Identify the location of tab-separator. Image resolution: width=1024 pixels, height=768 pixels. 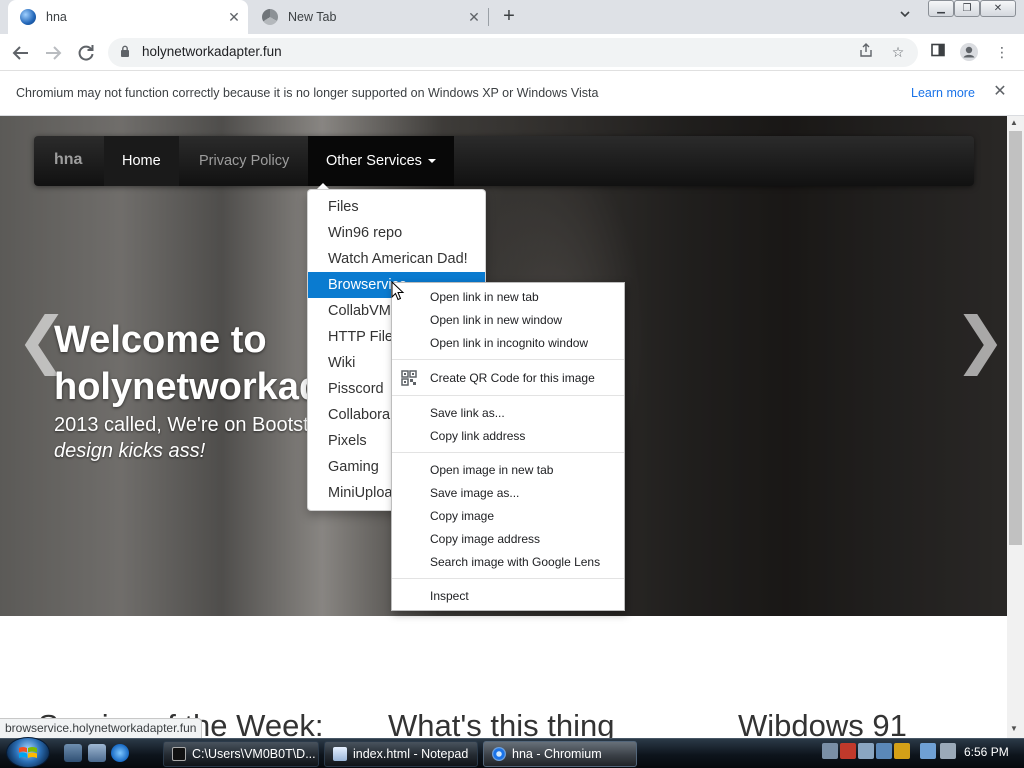
(488, 17).